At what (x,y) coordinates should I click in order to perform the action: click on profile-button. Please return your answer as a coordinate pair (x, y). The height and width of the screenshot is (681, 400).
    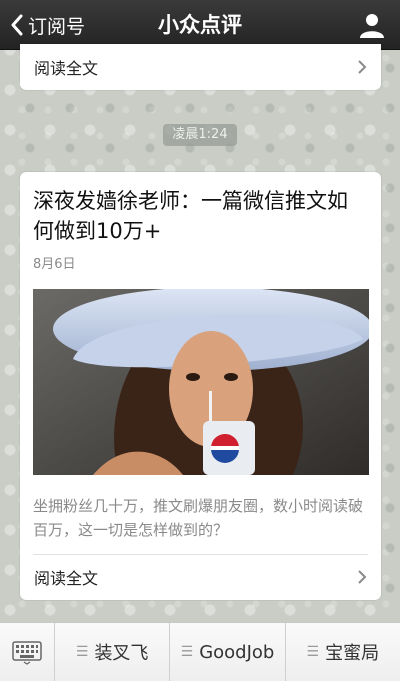
    Looking at the image, I should click on (372, 25).